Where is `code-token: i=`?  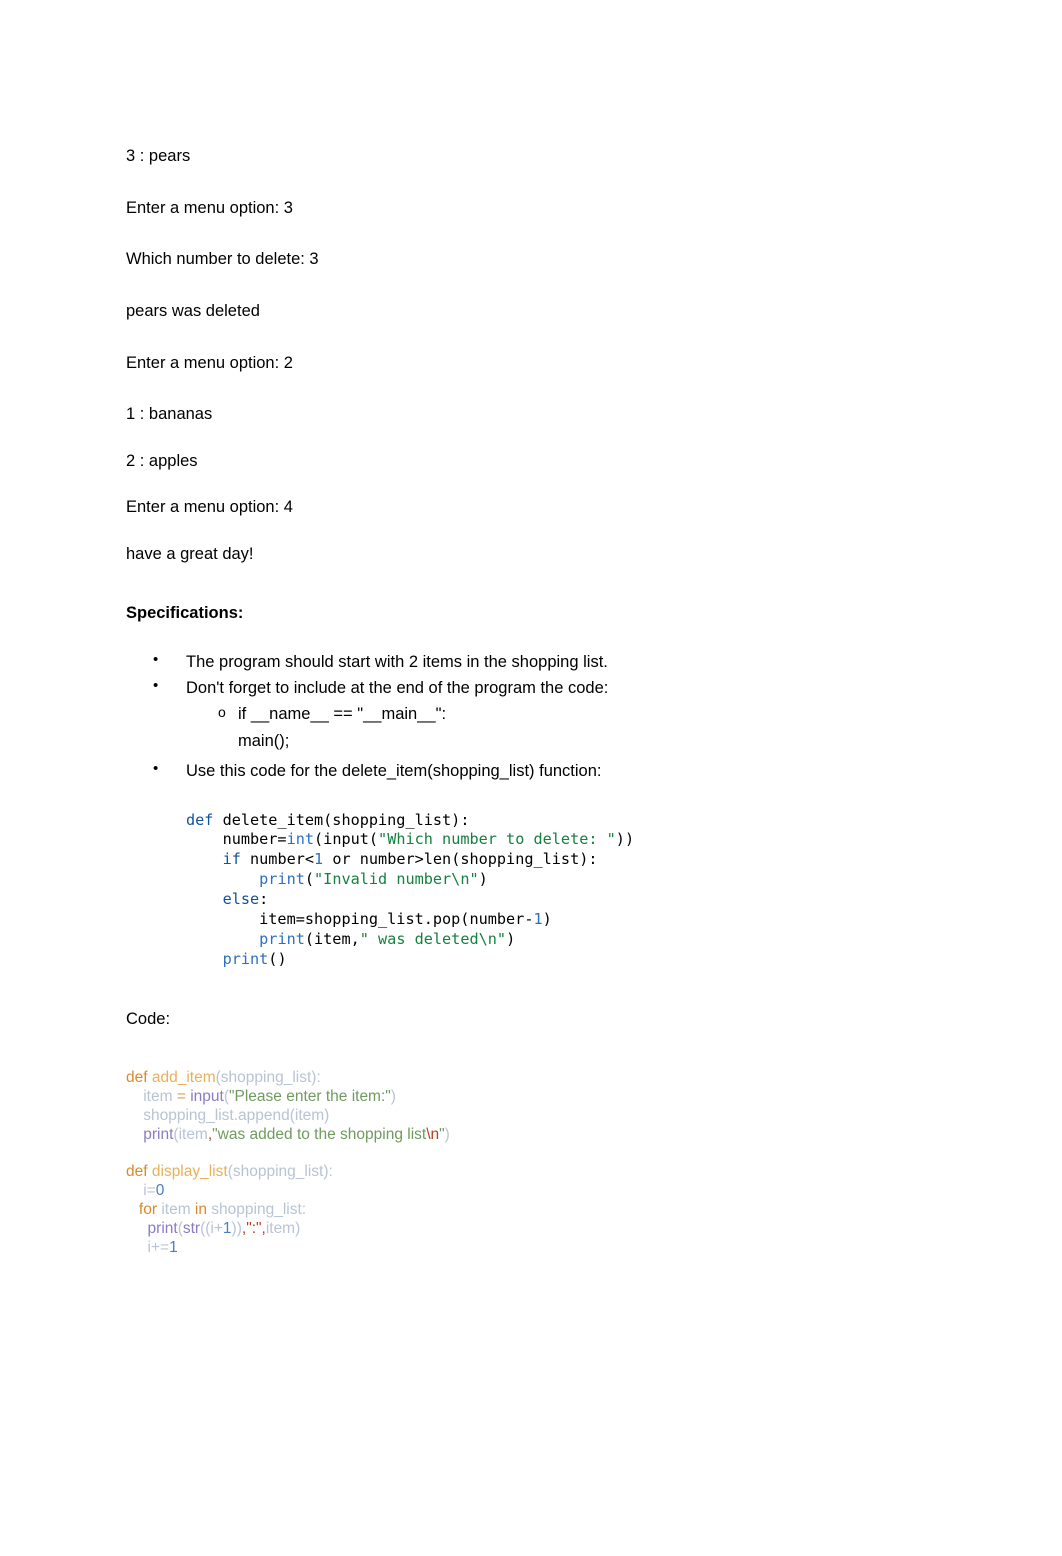
code-token: i= is located at coordinates (141, 1191).